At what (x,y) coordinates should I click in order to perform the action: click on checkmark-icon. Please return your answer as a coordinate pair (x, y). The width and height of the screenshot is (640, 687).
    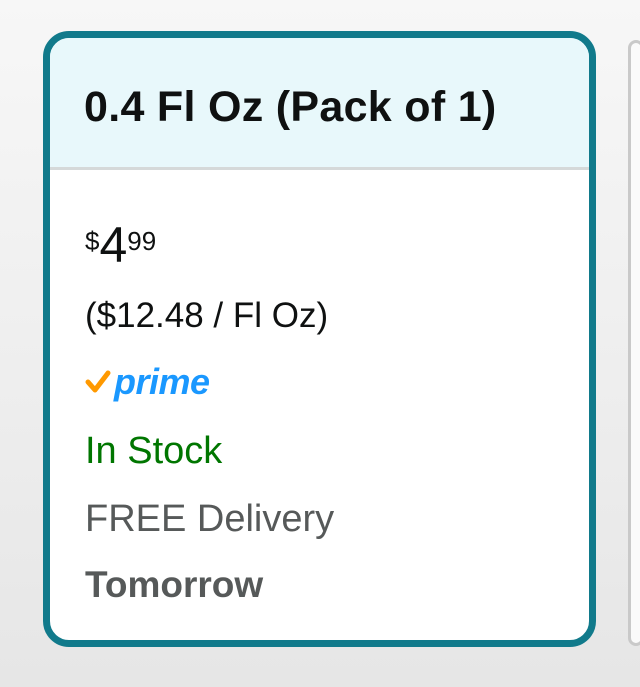
    Looking at the image, I should click on (98, 381).